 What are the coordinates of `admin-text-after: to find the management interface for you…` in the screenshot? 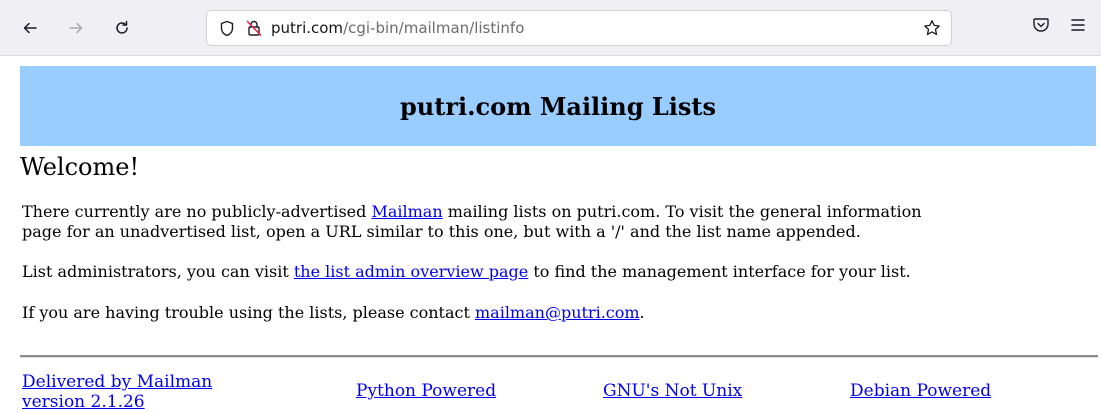 It's located at (719, 271).